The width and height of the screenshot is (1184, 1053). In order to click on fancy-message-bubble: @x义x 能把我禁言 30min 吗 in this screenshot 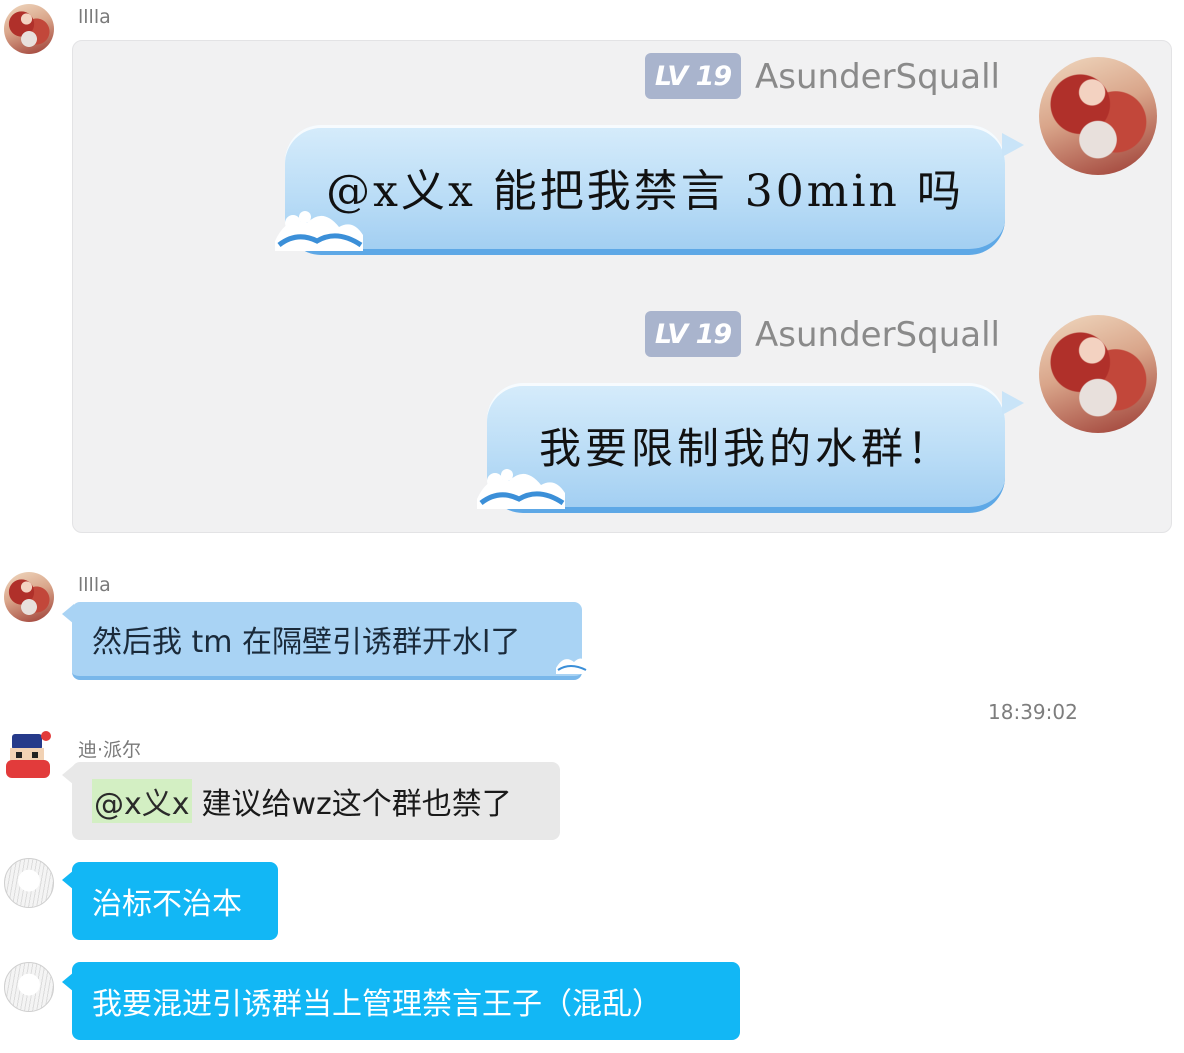, I will do `click(645, 190)`.